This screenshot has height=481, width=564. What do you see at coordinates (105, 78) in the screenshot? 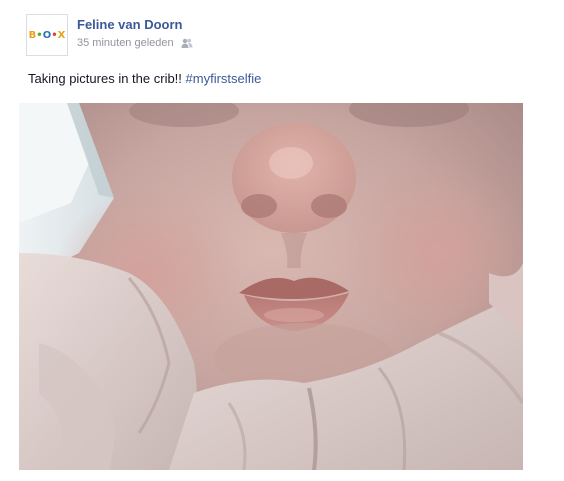
I see `caption-text: Taking pictures in the crib!!` at bounding box center [105, 78].